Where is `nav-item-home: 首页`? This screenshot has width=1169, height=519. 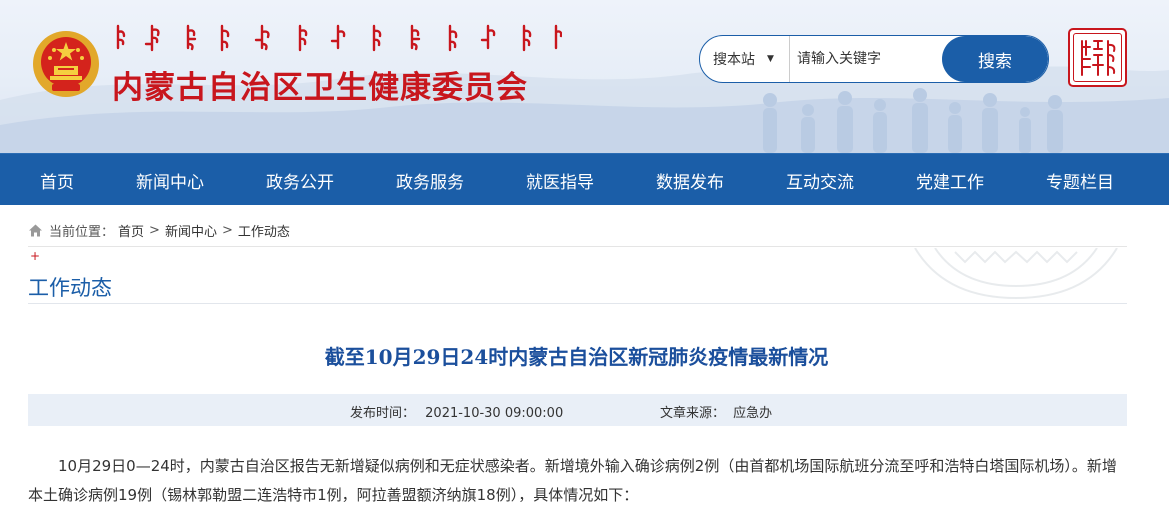
nav-item-home: 首页 is located at coordinates (57, 180).